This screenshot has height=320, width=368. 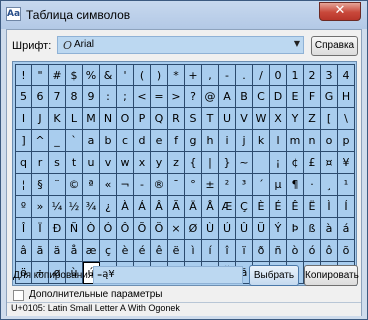 I want to click on character-cell: ì, so click(x=193, y=251).